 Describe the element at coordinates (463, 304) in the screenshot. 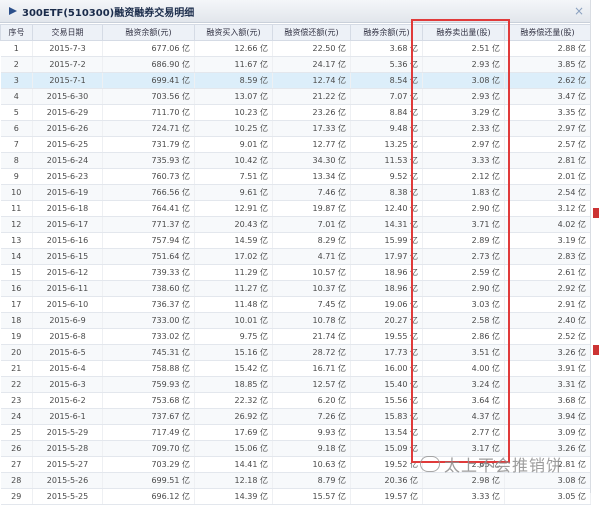

I see `table-cell: 3.03 亿` at that location.